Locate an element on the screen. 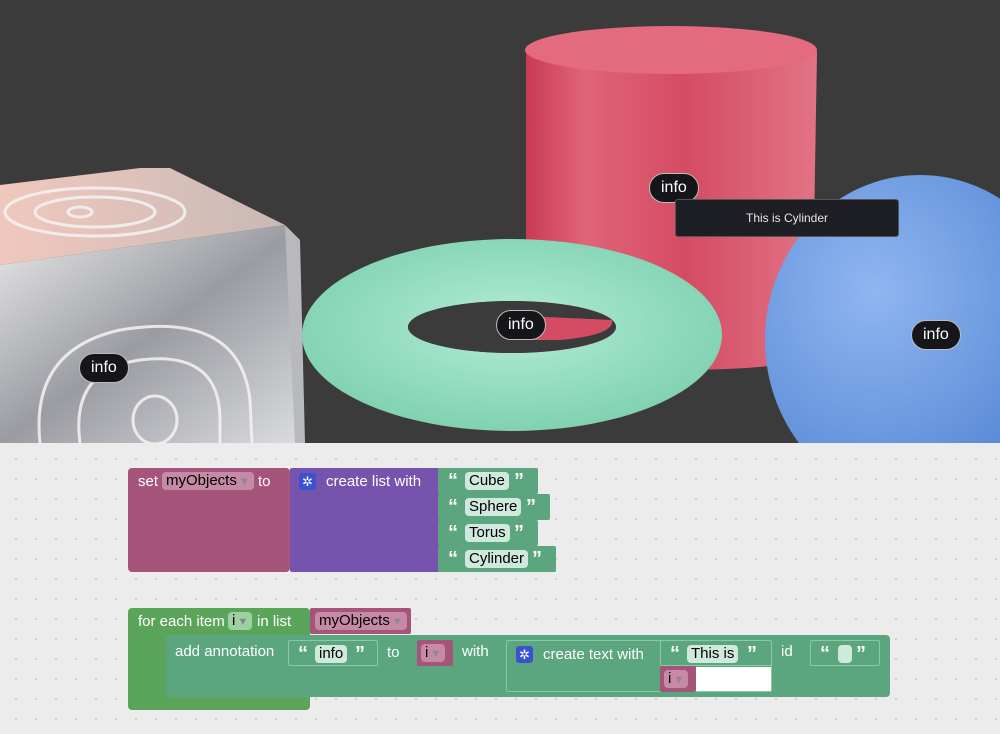  id-text-block: “ ” is located at coordinates (845, 653).